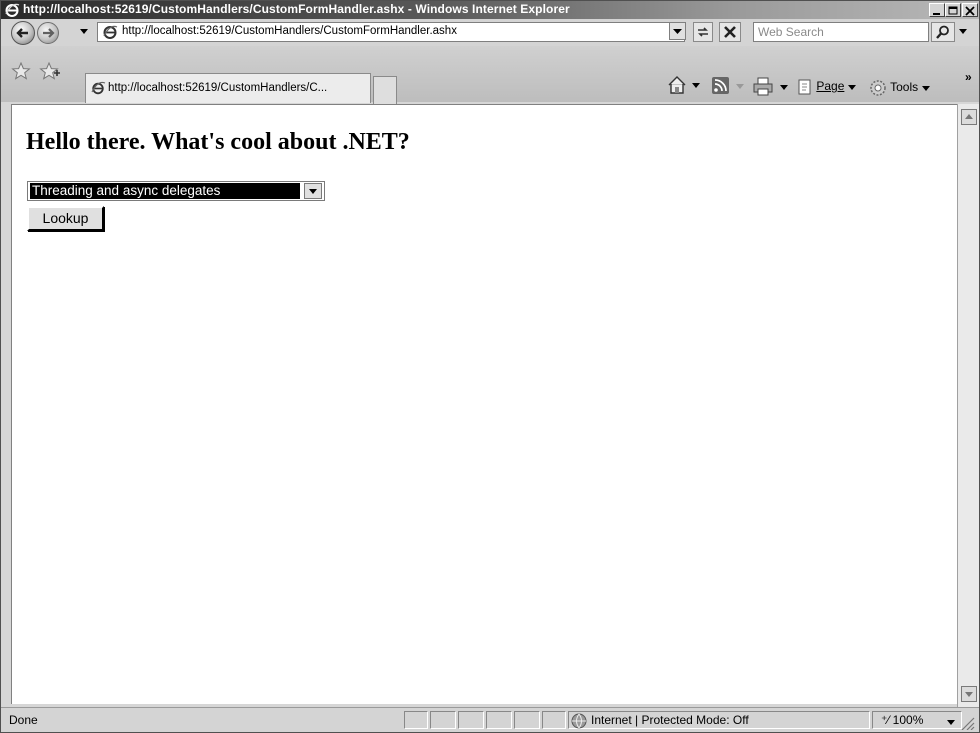 The height and width of the screenshot is (733, 980). I want to click on scroll-up-button, so click(969, 117).